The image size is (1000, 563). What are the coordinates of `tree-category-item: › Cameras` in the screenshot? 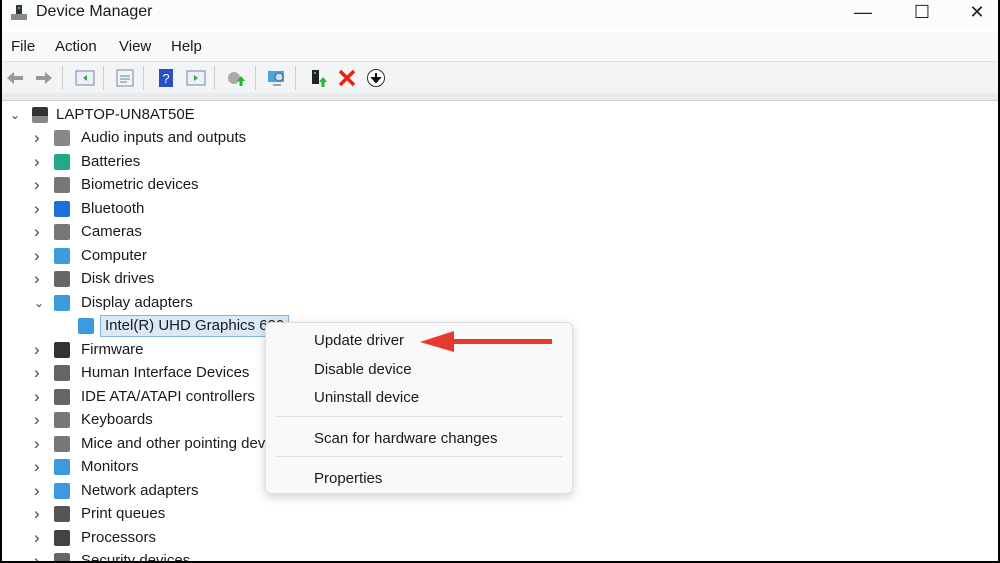 It's located at (152, 232).